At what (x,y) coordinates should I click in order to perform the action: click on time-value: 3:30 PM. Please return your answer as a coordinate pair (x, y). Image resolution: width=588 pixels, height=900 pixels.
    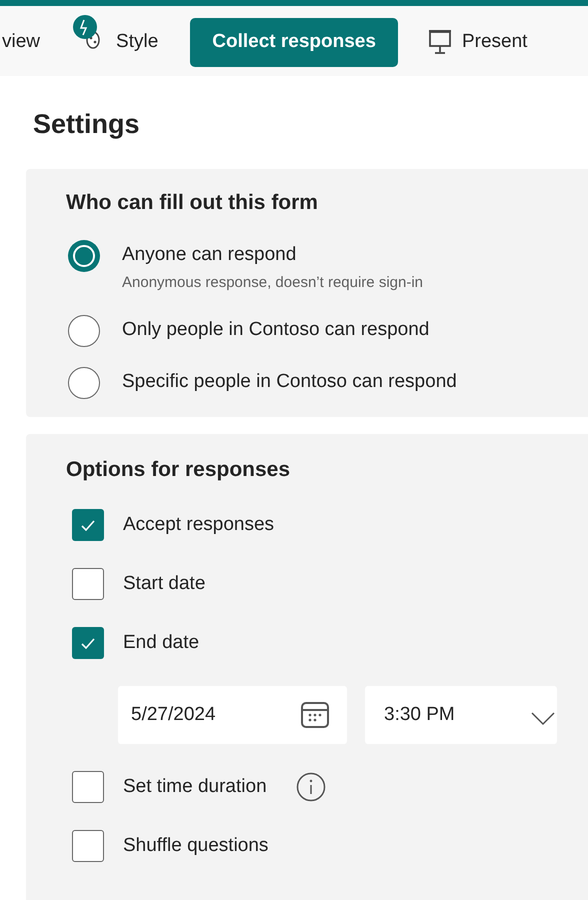
    Looking at the image, I should click on (419, 714).